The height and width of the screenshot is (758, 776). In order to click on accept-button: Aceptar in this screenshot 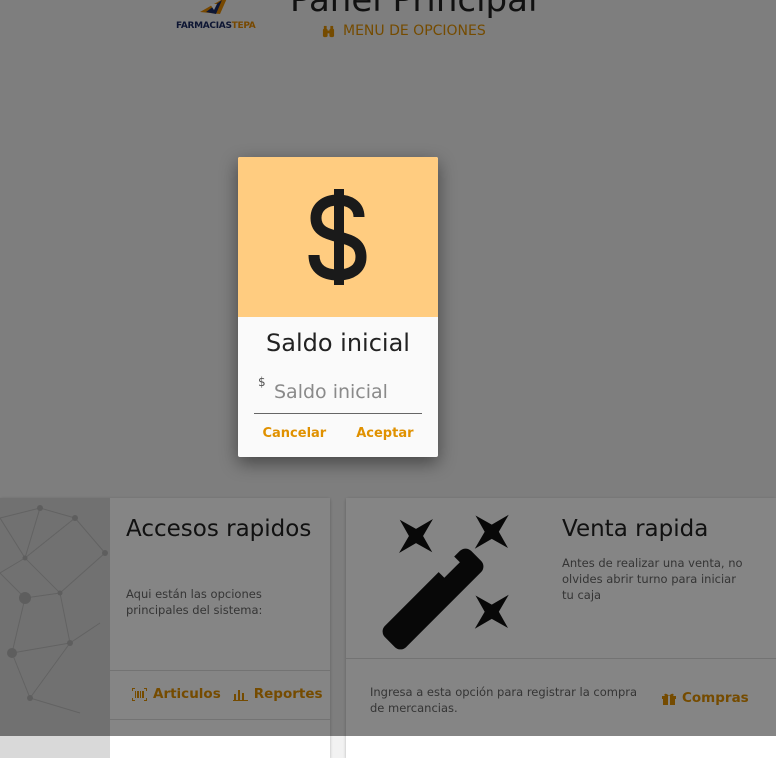, I will do `click(384, 433)`.